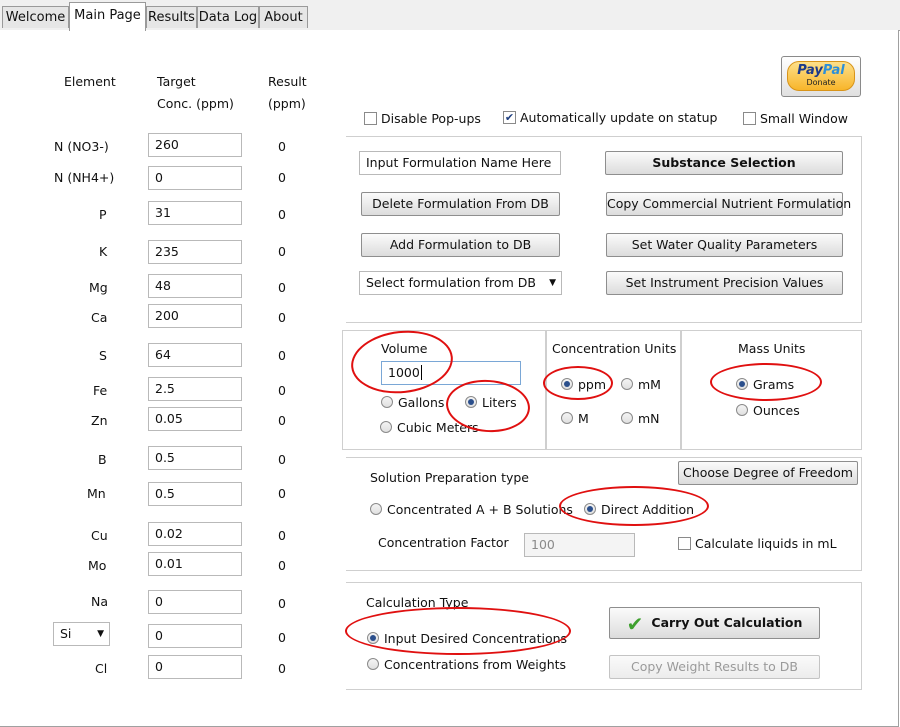 This screenshot has height=727, width=900. I want to click on desired-concentrations-radio, so click(373, 638).